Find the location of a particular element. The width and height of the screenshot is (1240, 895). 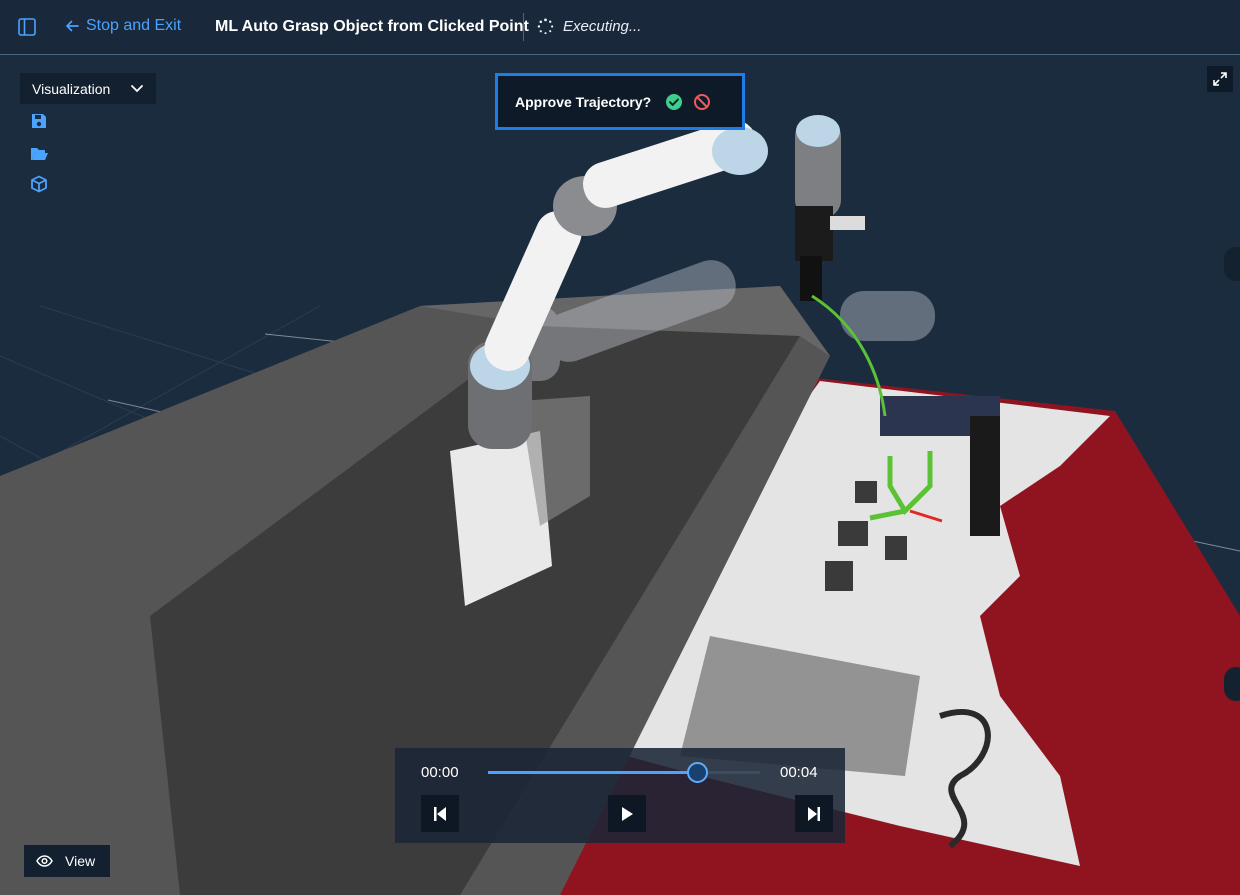

trajectory-player: 00:00 00:04 is located at coordinates (620, 795).